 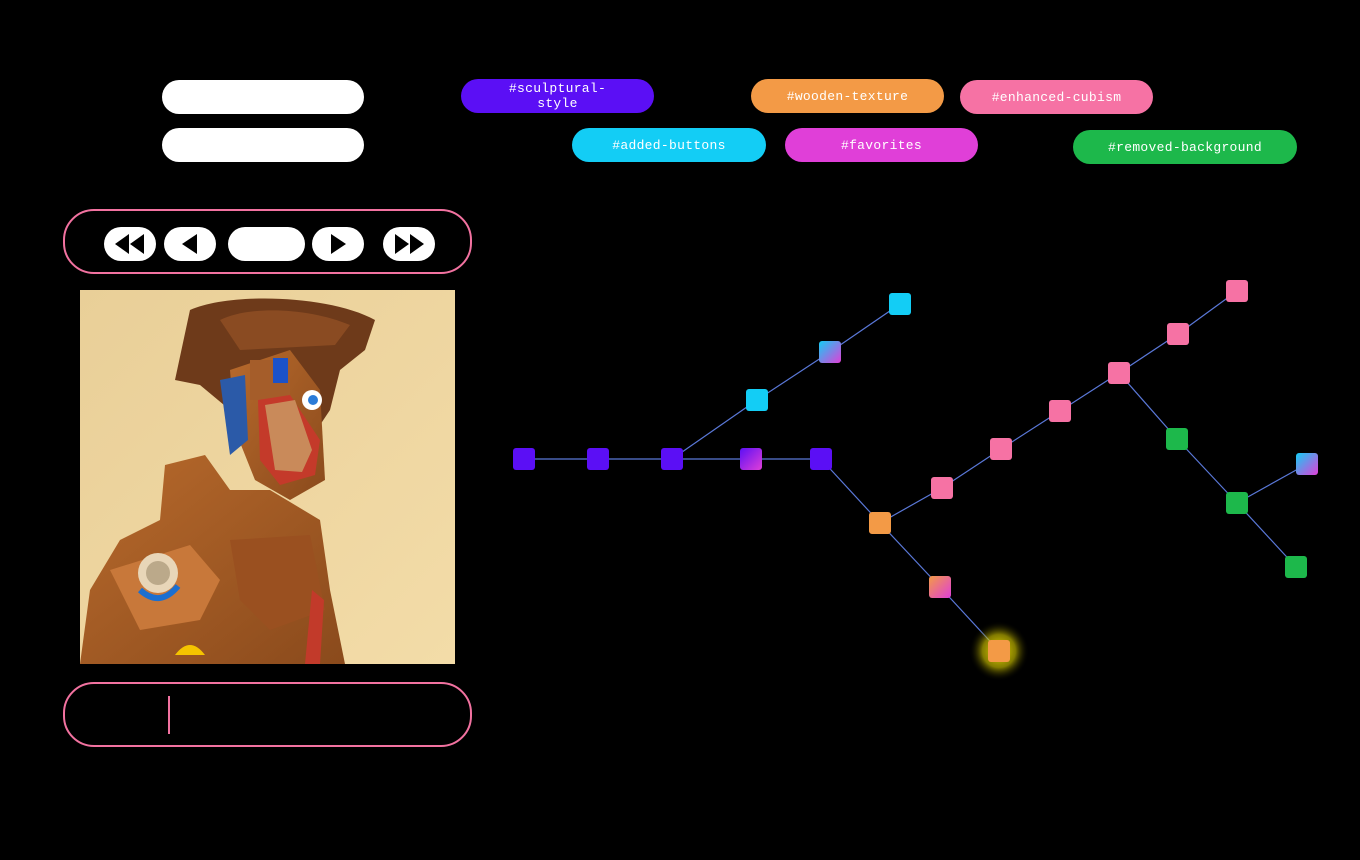 What do you see at coordinates (524, 459) in the screenshot?
I see `version-node-n1` at bounding box center [524, 459].